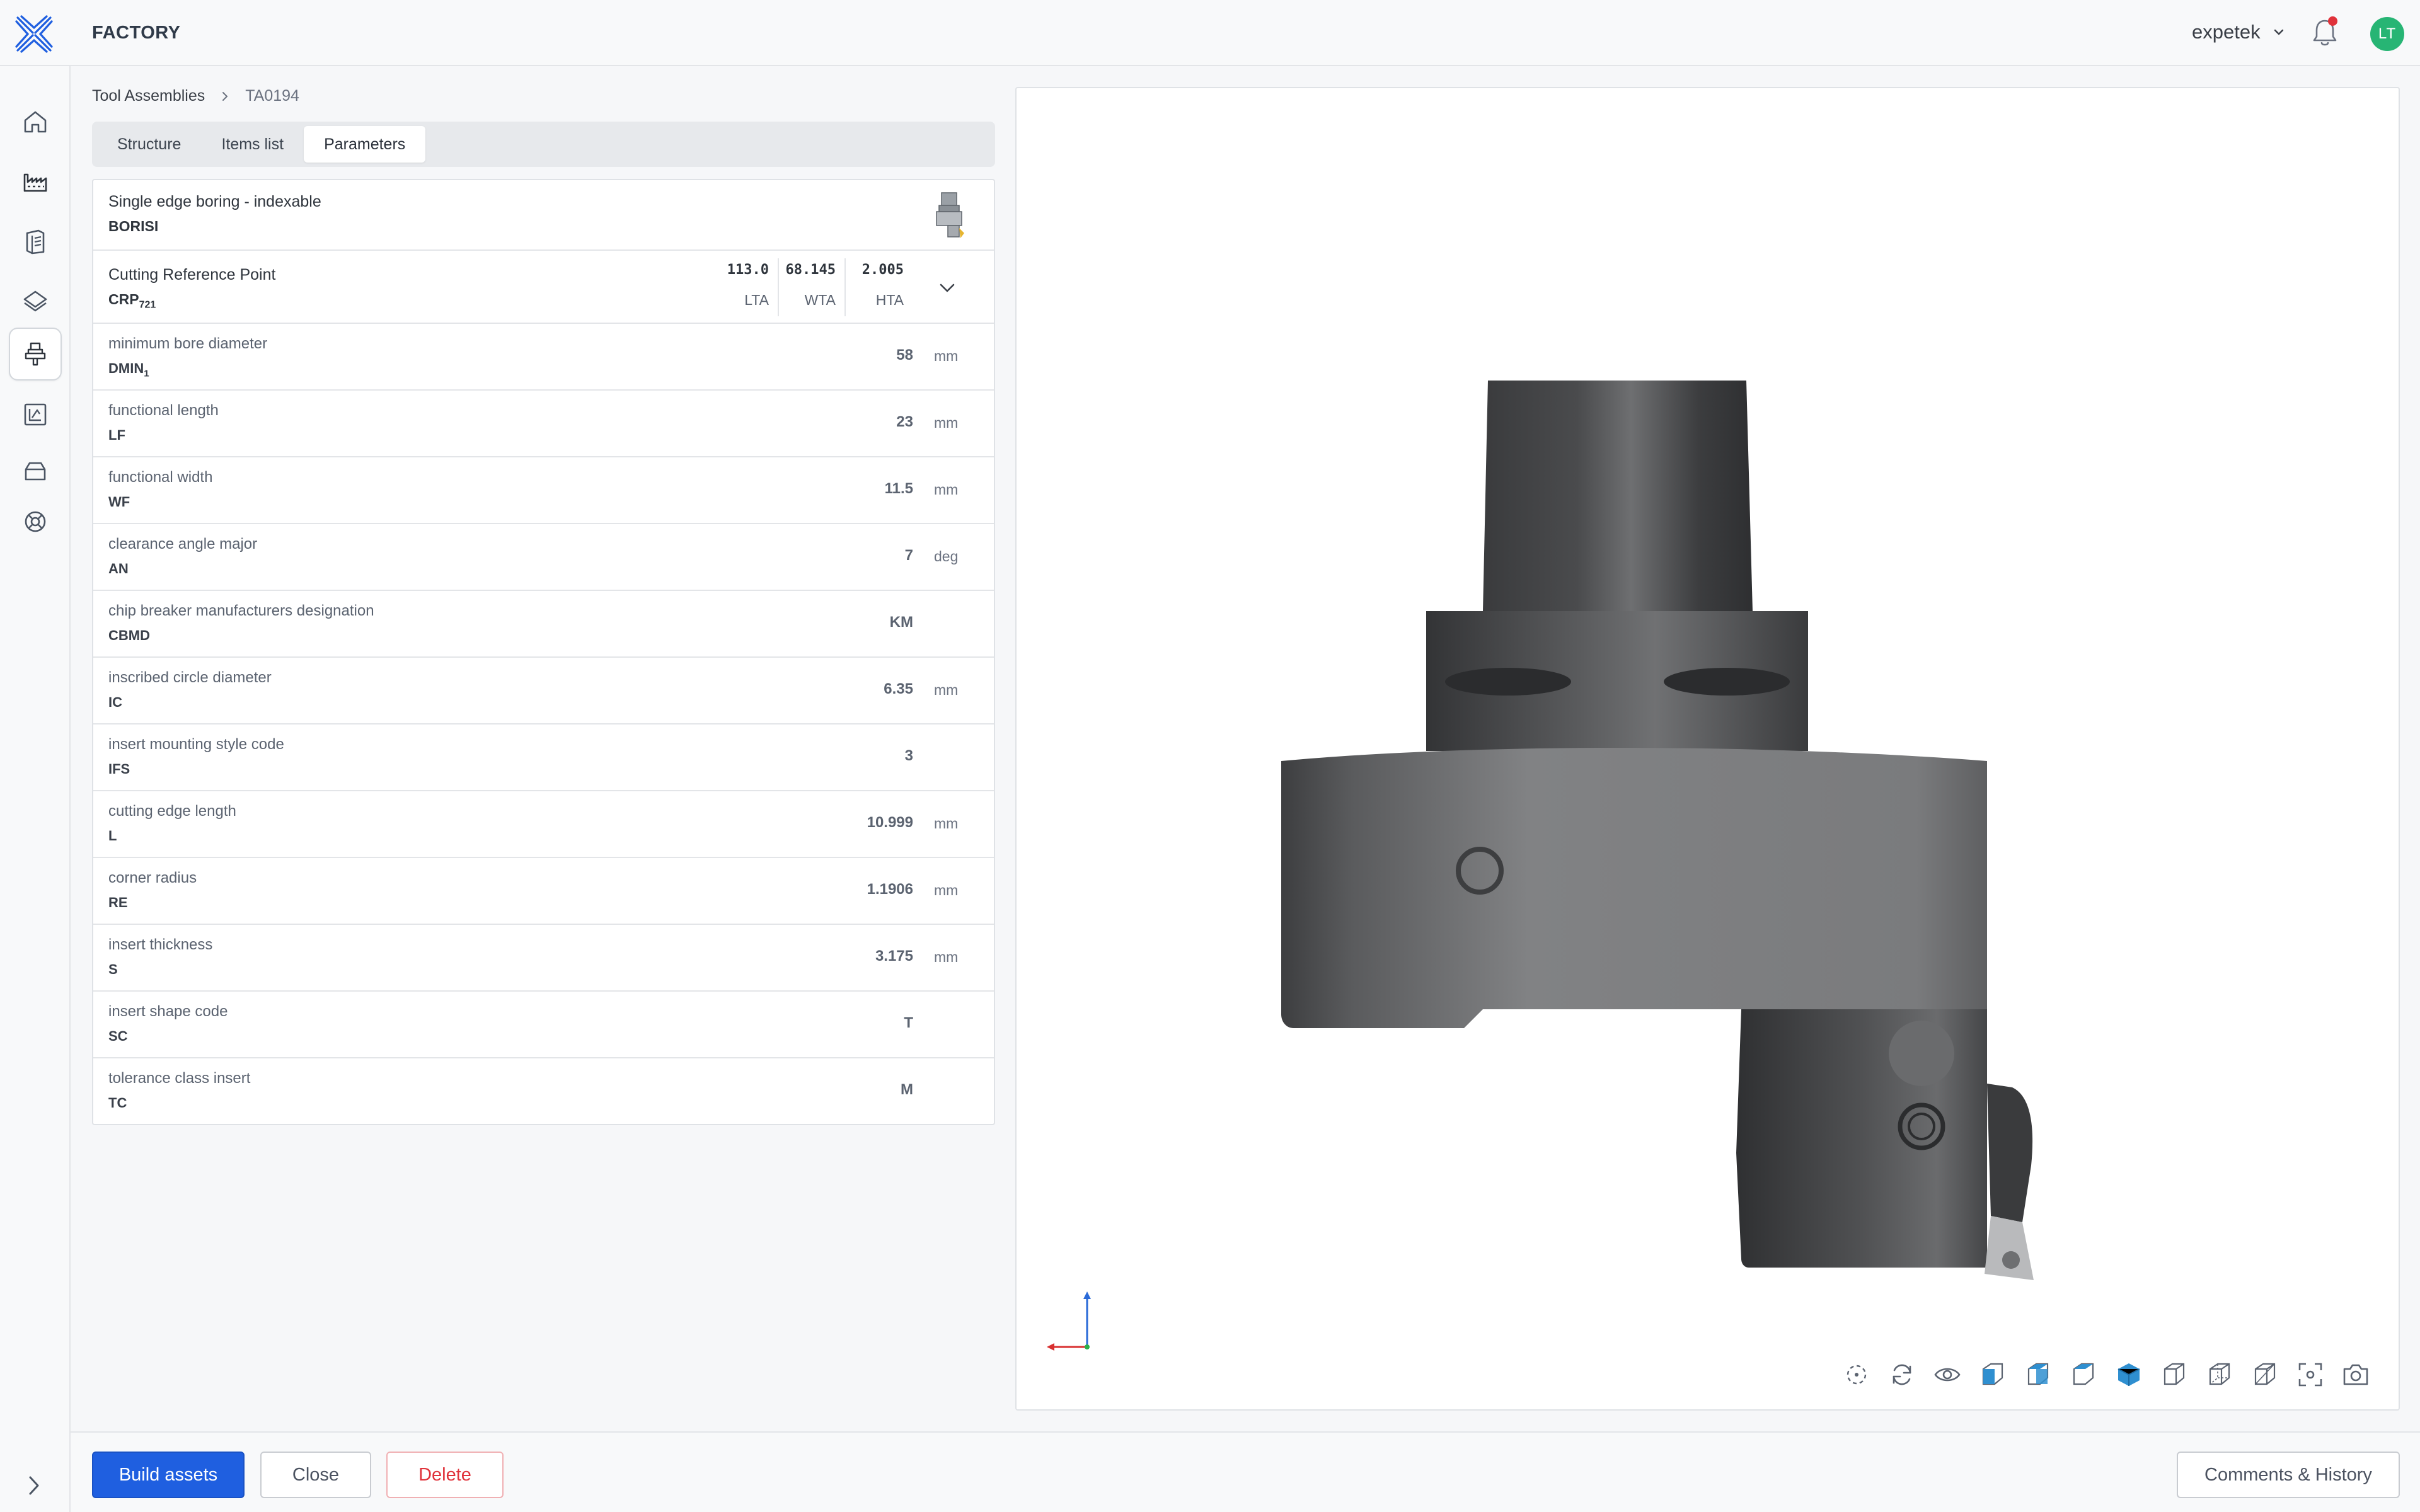  What do you see at coordinates (315, 1475) in the screenshot?
I see `close-button: Close` at bounding box center [315, 1475].